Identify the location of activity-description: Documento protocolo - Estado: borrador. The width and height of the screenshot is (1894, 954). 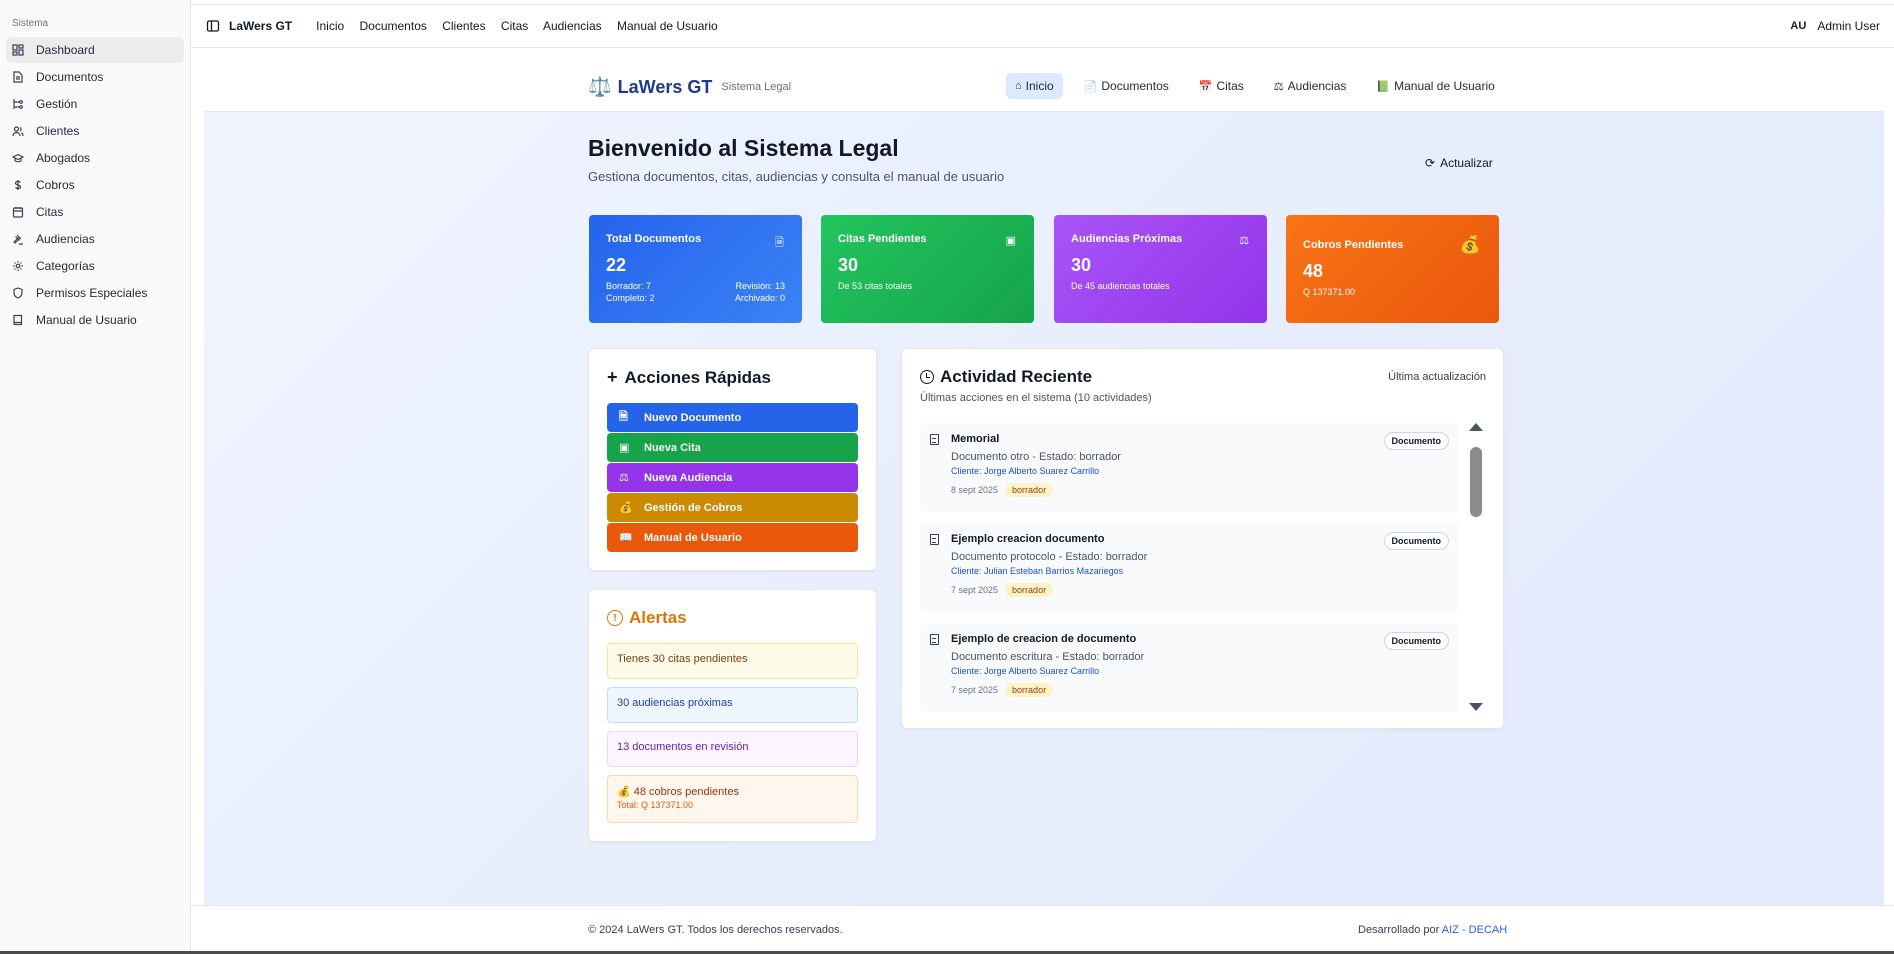
(1049, 557).